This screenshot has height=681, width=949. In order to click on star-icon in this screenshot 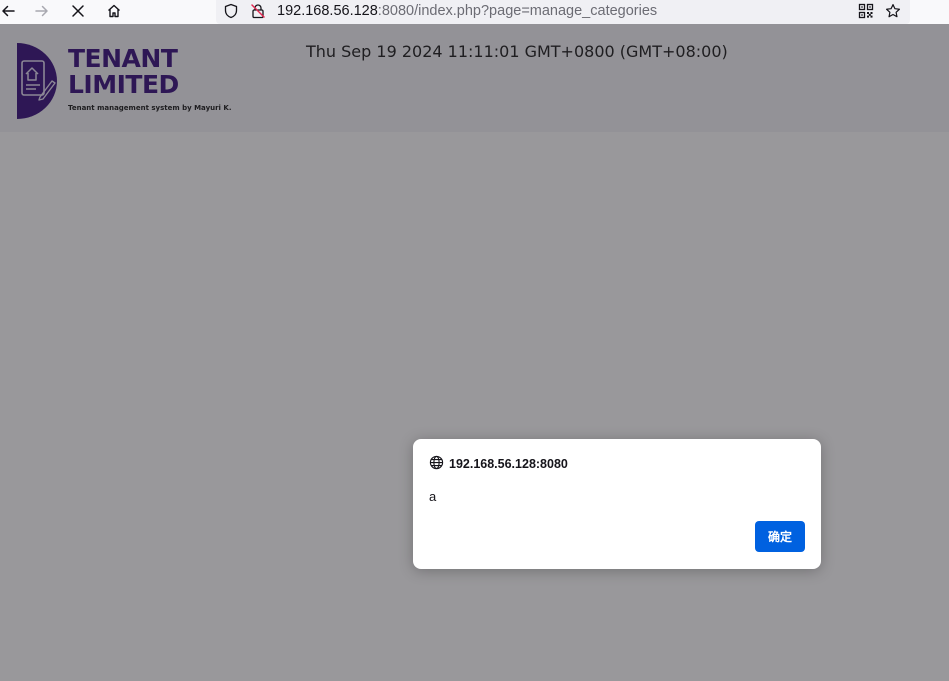, I will do `click(893, 11)`.